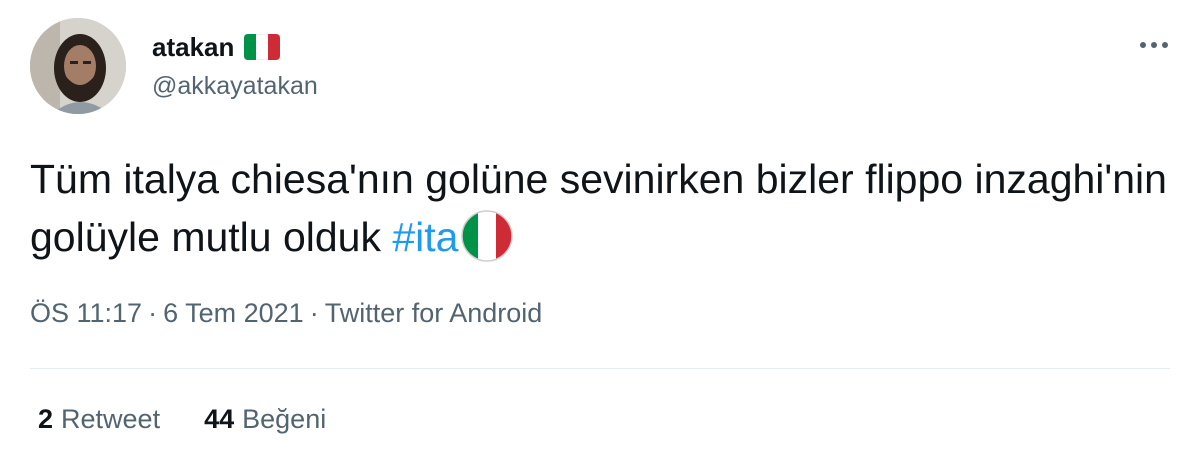  What do you see at coordinates (600, 368) in the screenshot?
I see `divider` at bounding box center [600, 368].